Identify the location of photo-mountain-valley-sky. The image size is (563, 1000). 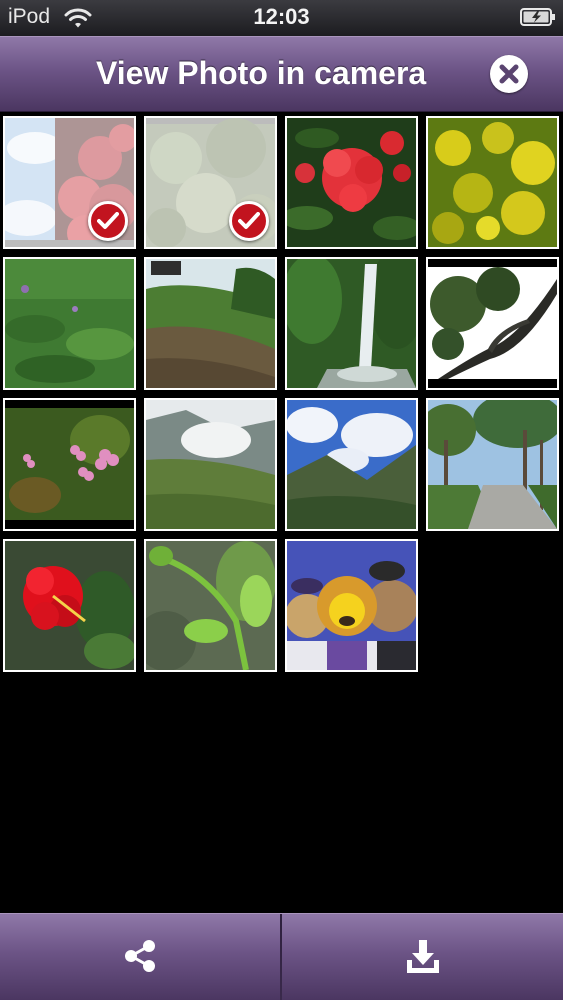
(351, 464).